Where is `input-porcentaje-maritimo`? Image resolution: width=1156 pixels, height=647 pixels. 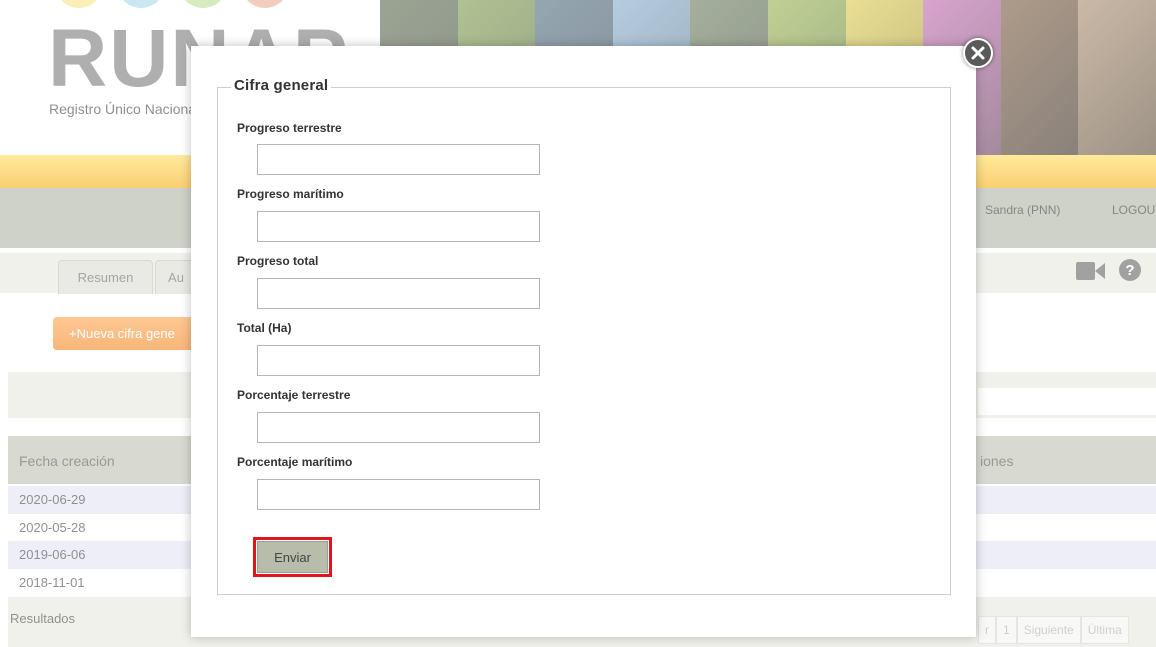
input-porcentaje-maritimo is located at coordinates (398, 494).